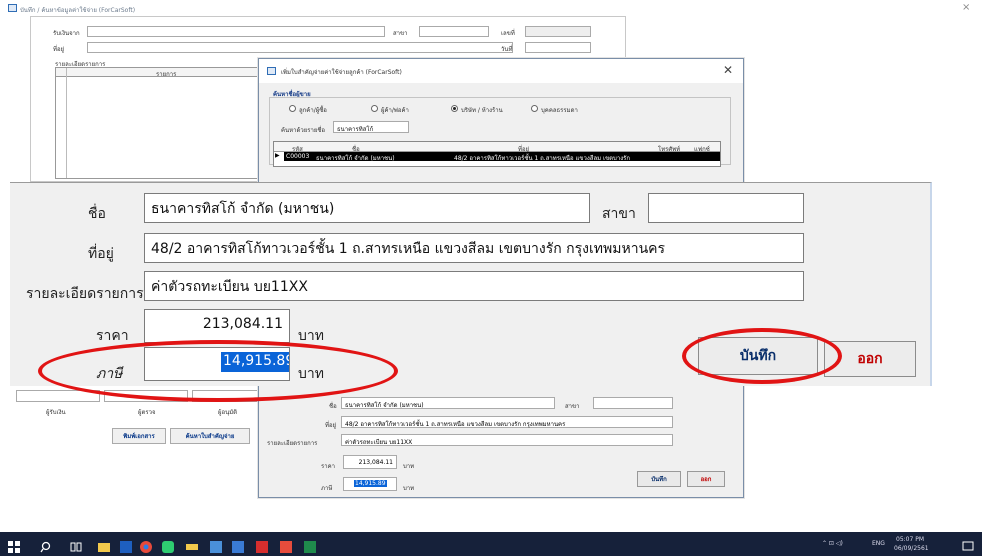 This screenshot has width=982, height=557. Describe the element at coordinates (236, 31) in the screenshot. I see `received-from-field` at that location.